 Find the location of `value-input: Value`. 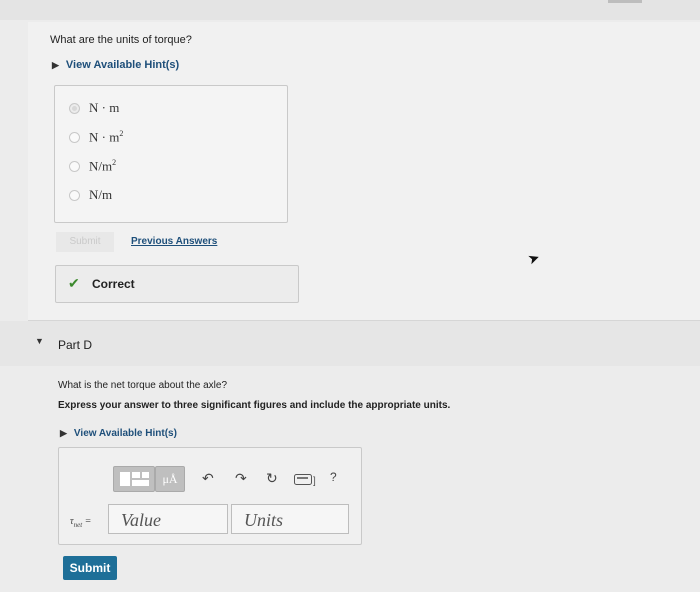

value-input: Value is located at coordinates (168, 519).